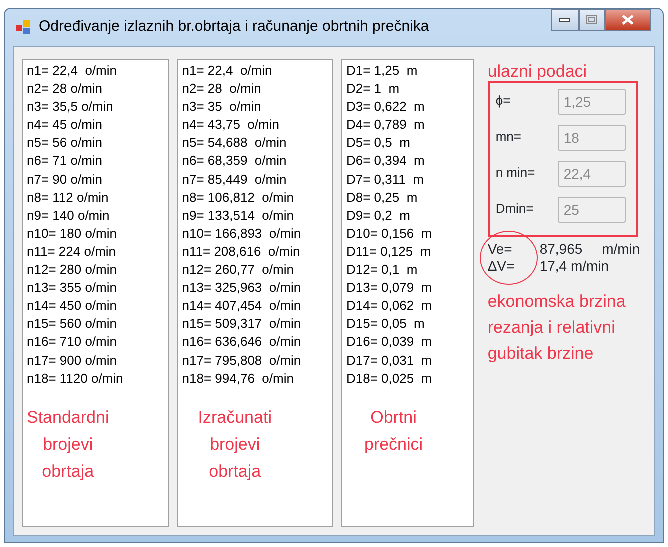 The width and height of the screenshot is (668, 547). I want to click on list-item: D9= 0,2 m, so click(407, 215).